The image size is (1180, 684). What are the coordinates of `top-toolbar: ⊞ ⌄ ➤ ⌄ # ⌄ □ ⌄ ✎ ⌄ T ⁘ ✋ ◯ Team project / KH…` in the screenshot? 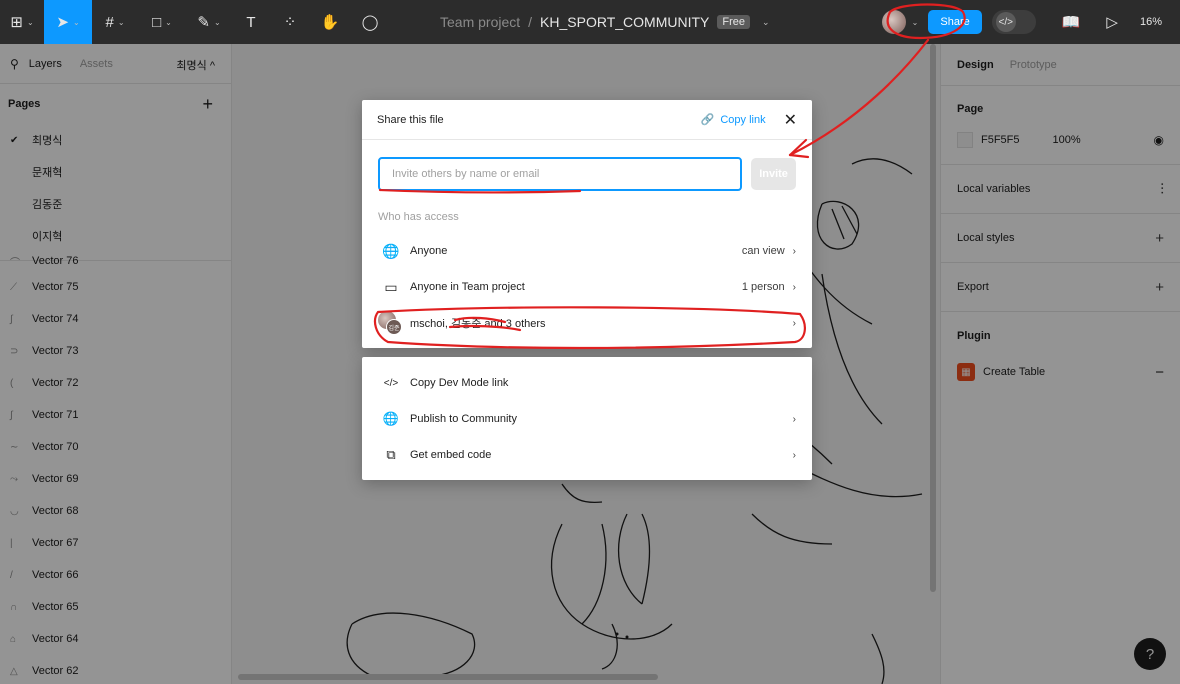 It's located at (590, 22).